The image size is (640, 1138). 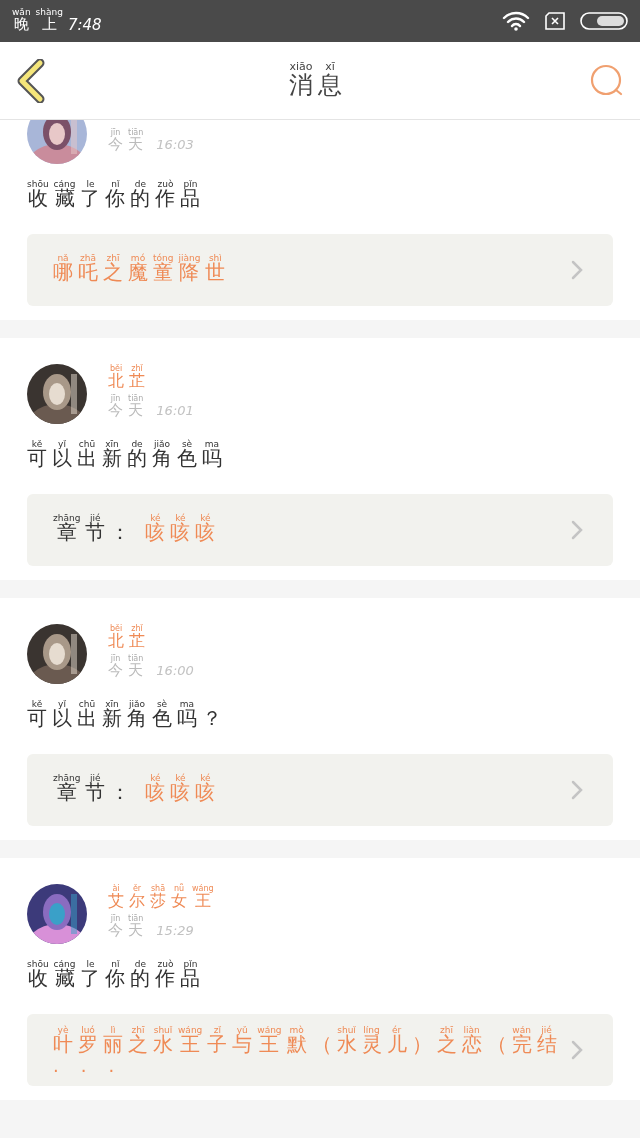 What do you see at coordinates (604, 21) in the screenshot?
I see `battery-icon` at bounding box center [604, 21].